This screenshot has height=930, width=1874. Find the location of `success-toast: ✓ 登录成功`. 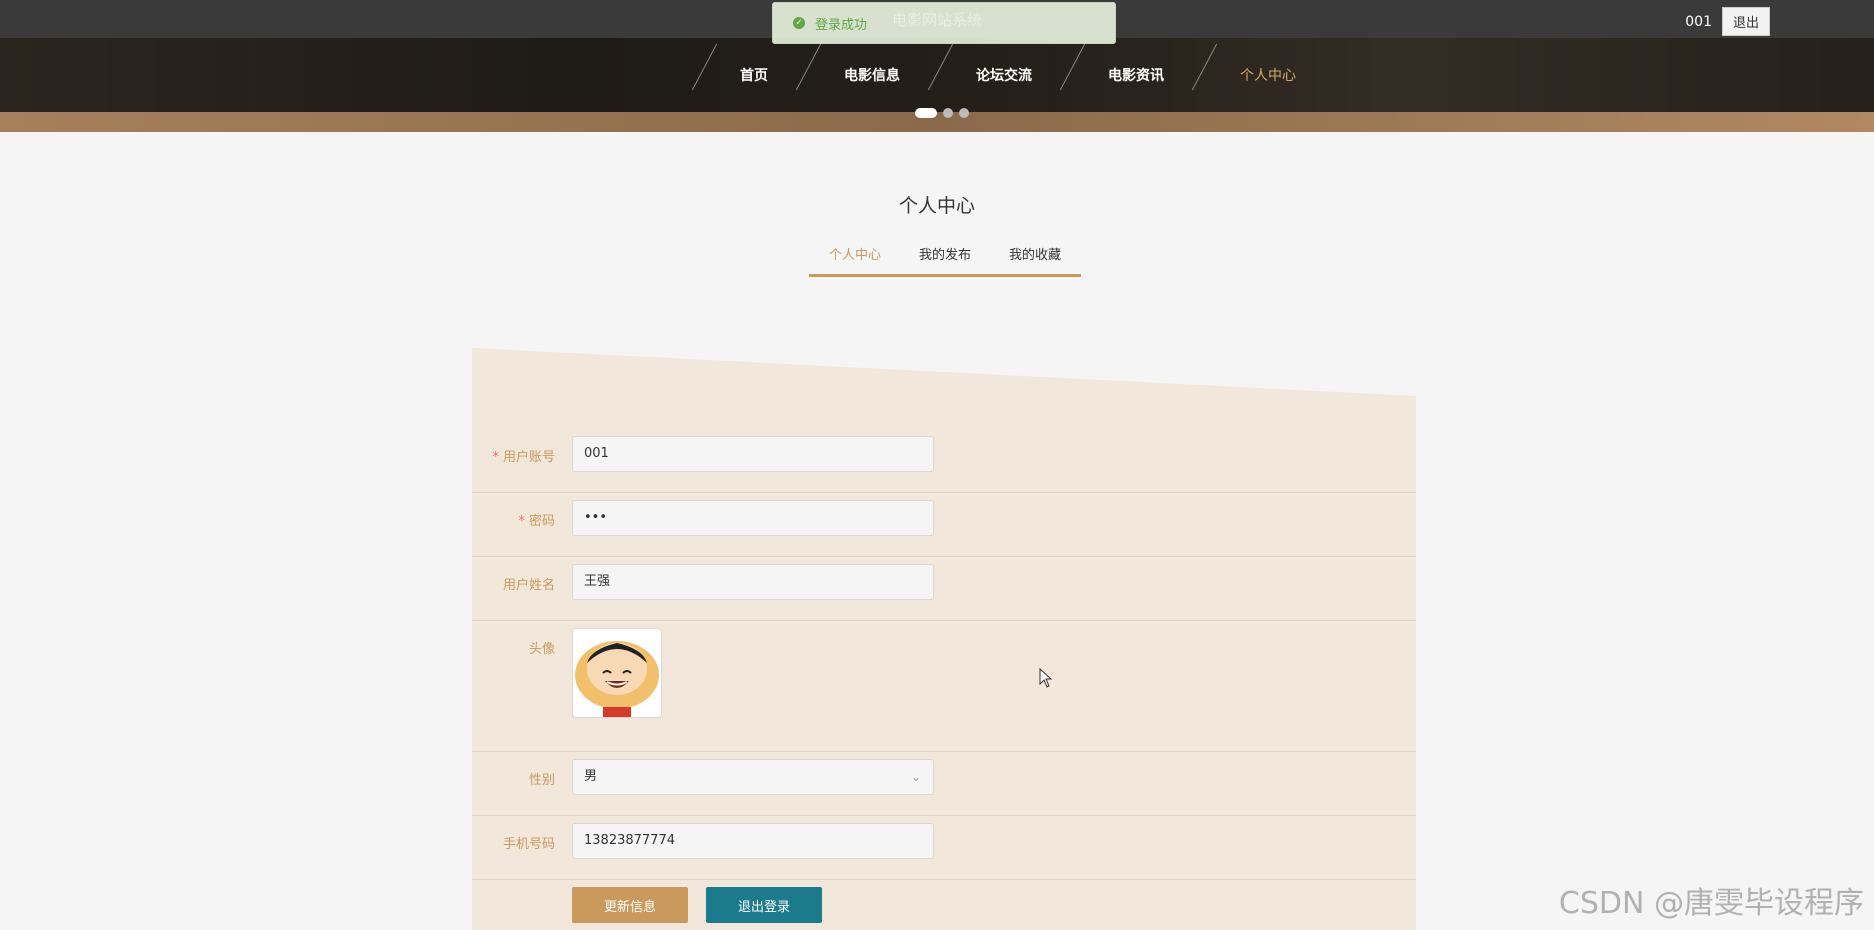

success-toast: ✓ 登录成功 is located at coordinates (944, 23).